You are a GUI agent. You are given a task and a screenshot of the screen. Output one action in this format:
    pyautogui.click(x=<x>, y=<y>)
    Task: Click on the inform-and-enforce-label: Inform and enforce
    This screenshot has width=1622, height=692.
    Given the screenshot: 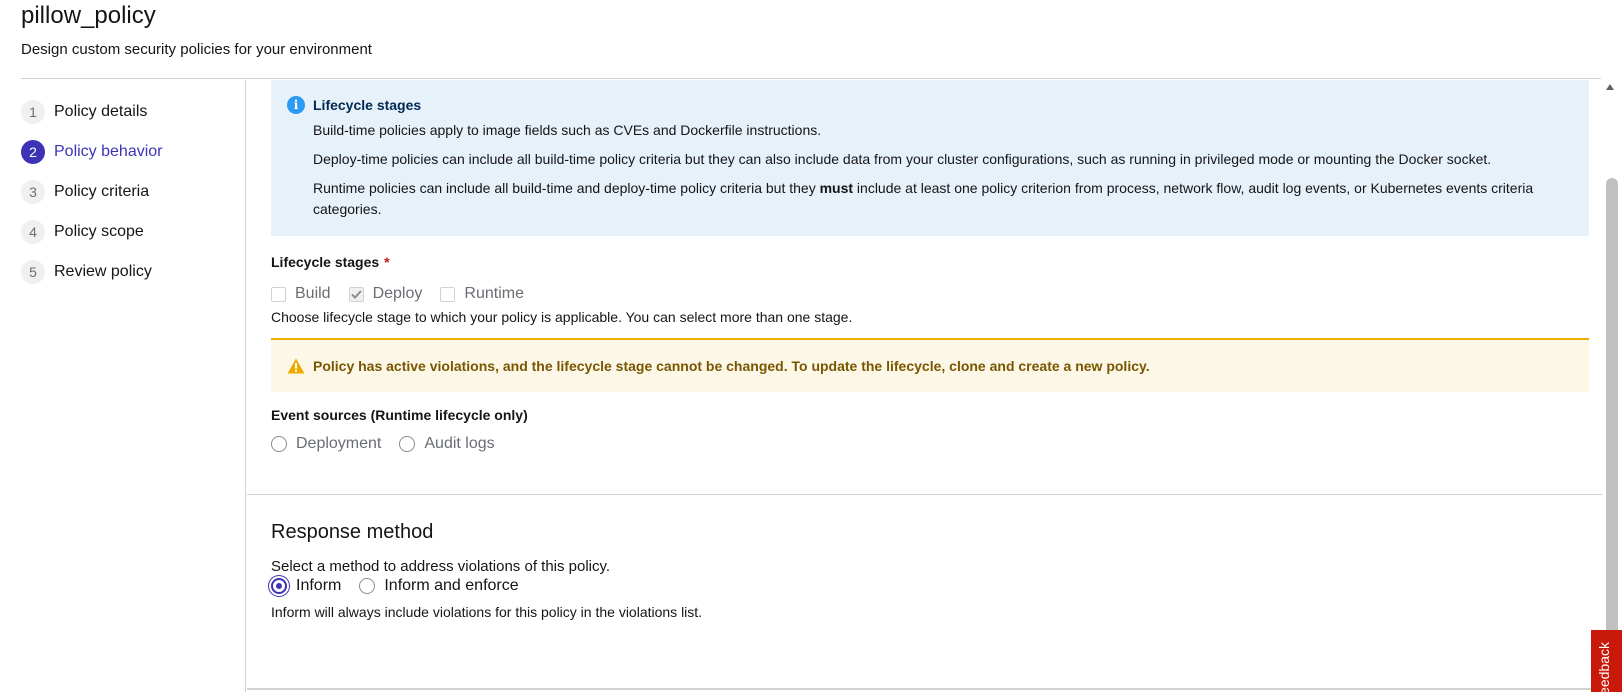 What is the action you would take?
    pyautogui.click(x=451, y=585)
    